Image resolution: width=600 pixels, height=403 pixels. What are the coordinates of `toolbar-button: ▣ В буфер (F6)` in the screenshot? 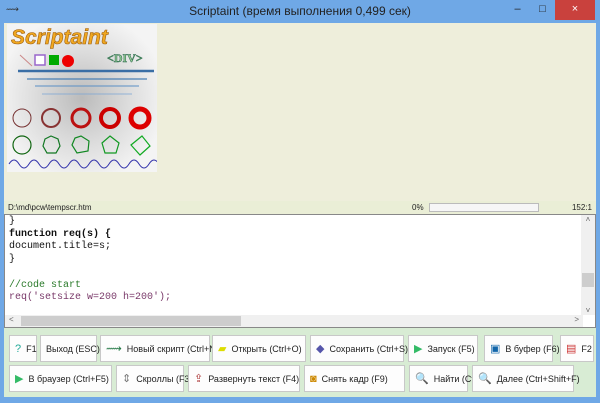 It's located at (522, 348).